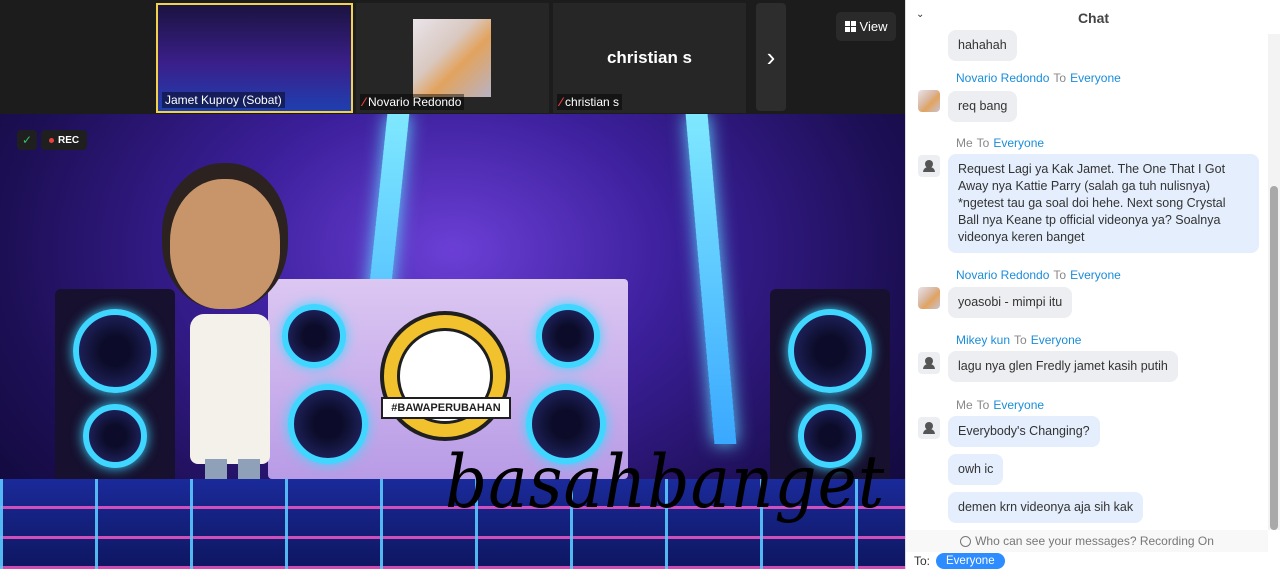 Image resolution: width=1280 pixels, height=569 pixels. Describe the element at coordinates (1024, 431) in the screenshot. I see `chat-message: Everybody's Changing?` at that location.